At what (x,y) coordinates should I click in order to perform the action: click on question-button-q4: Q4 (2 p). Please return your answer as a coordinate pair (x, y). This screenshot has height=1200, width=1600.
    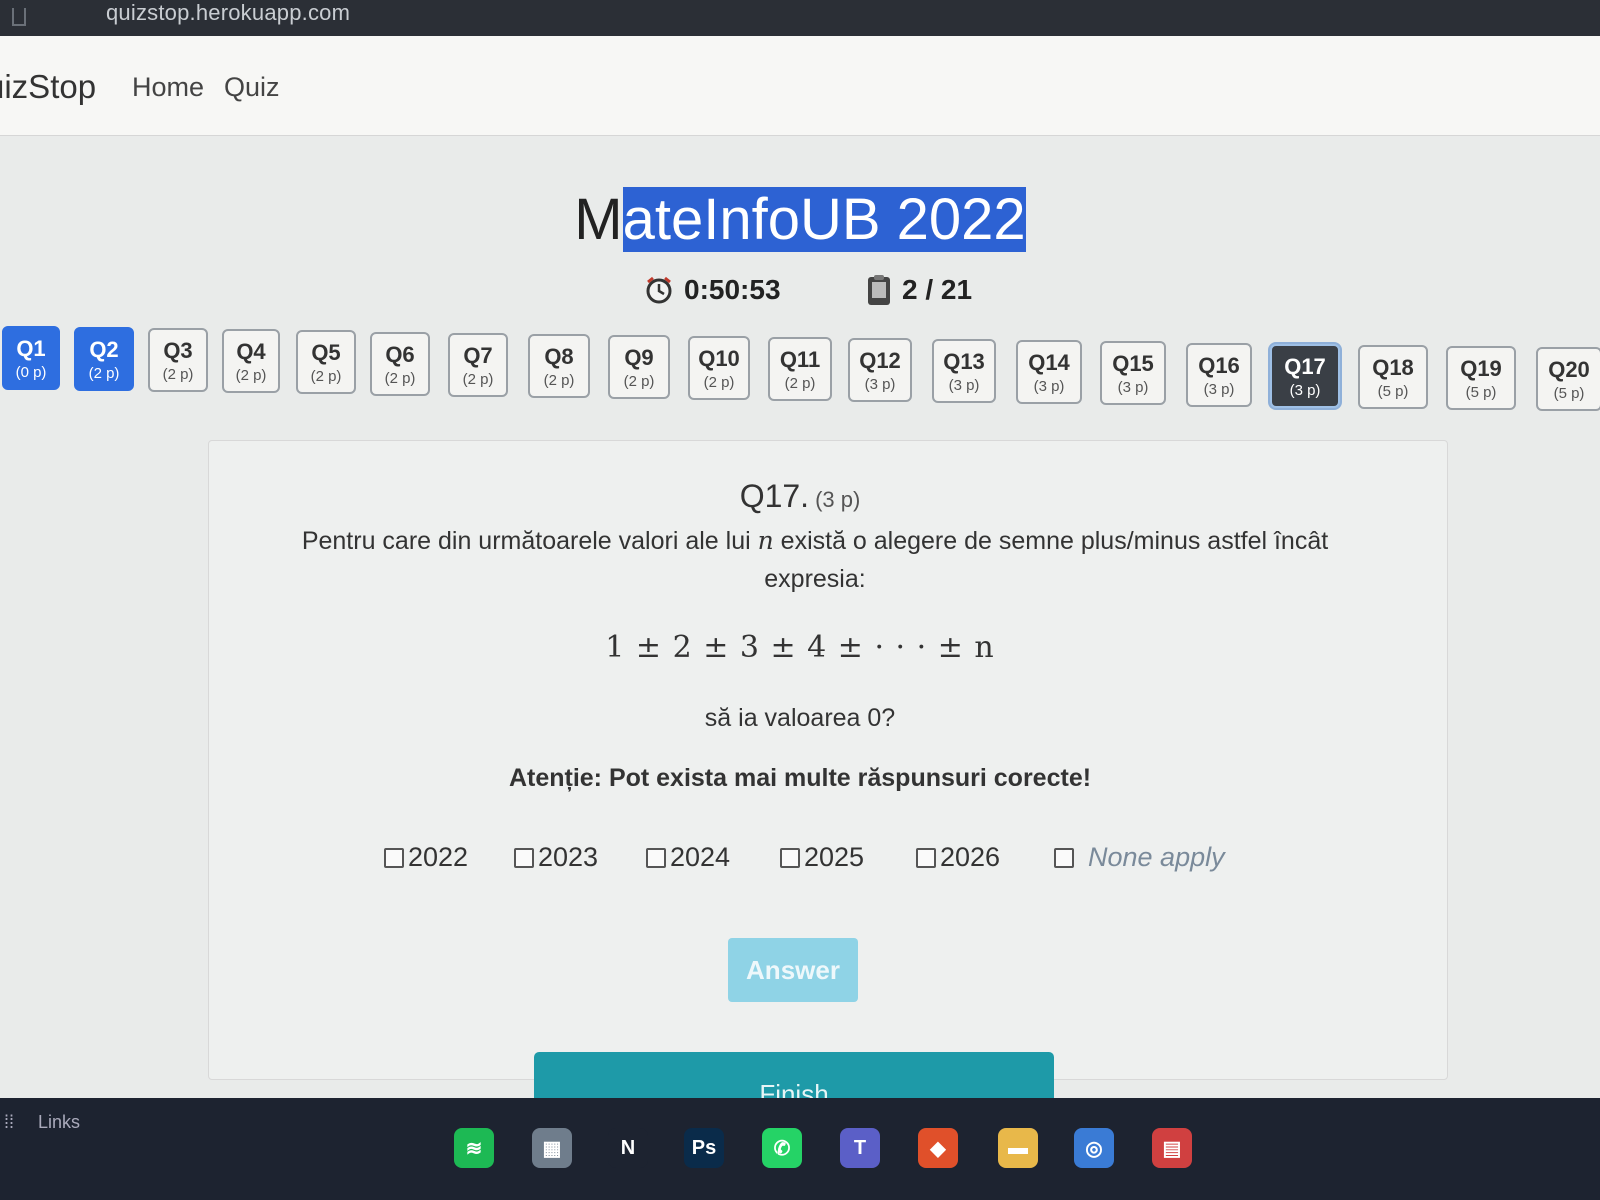
    Looking at the image, I should click on (251, 361).